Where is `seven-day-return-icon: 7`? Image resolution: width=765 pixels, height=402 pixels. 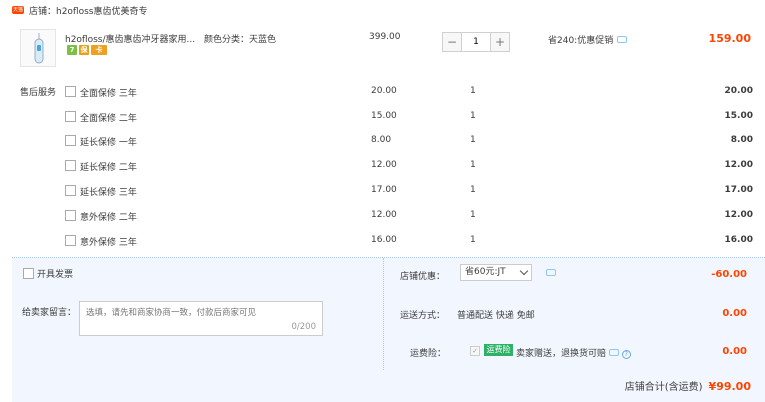 seven-day-return-icon: 7 is located at coordinates (72, 50).